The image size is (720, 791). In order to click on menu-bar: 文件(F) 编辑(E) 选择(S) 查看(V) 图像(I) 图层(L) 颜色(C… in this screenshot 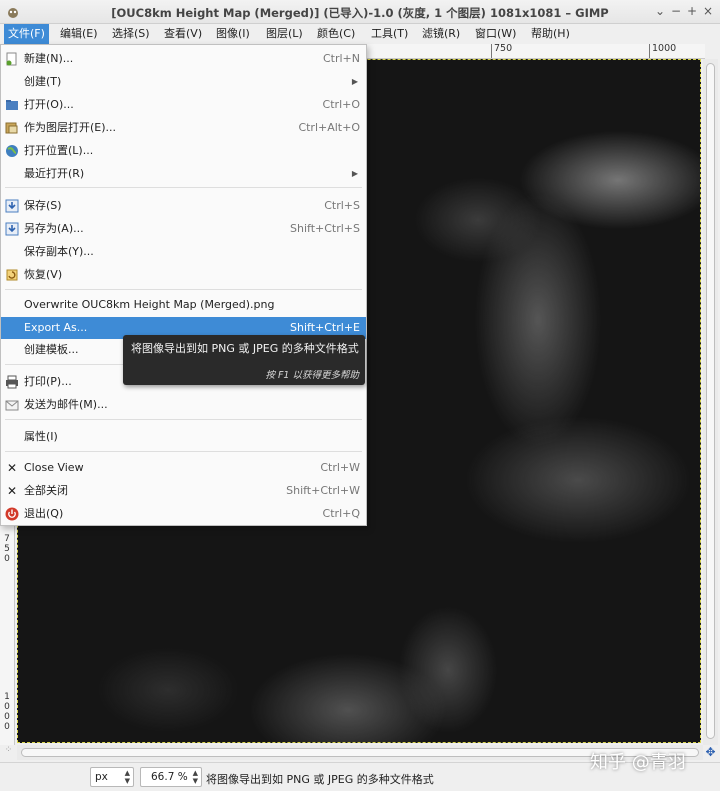, I will do `click(360, 34)`.